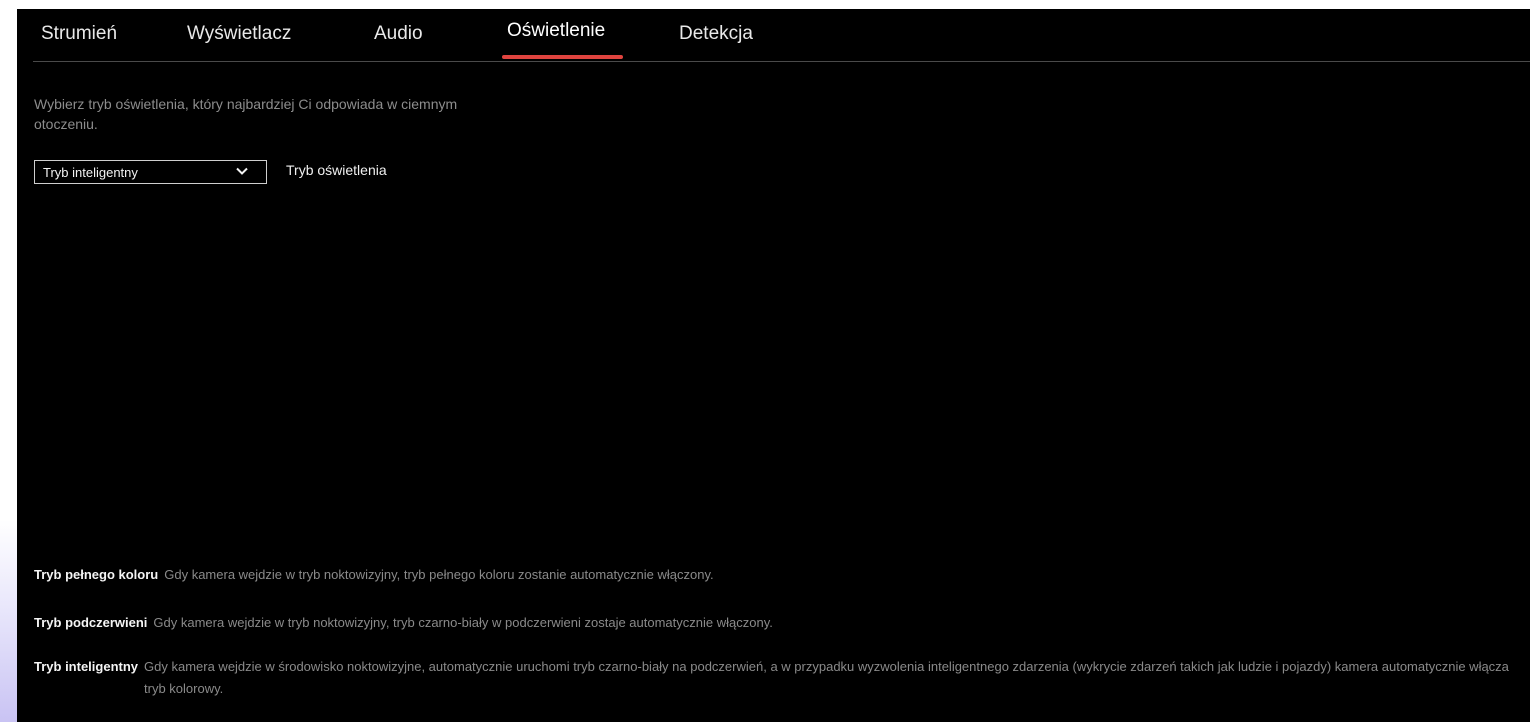 The height and width of the screenshot is (722, 1530). I want to click on description-term: Tryb inteligentny, so click(86, 666).